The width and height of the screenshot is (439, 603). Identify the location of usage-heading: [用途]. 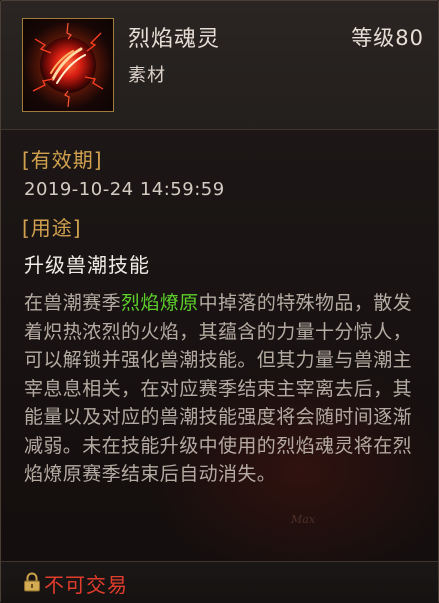
(52, 228).